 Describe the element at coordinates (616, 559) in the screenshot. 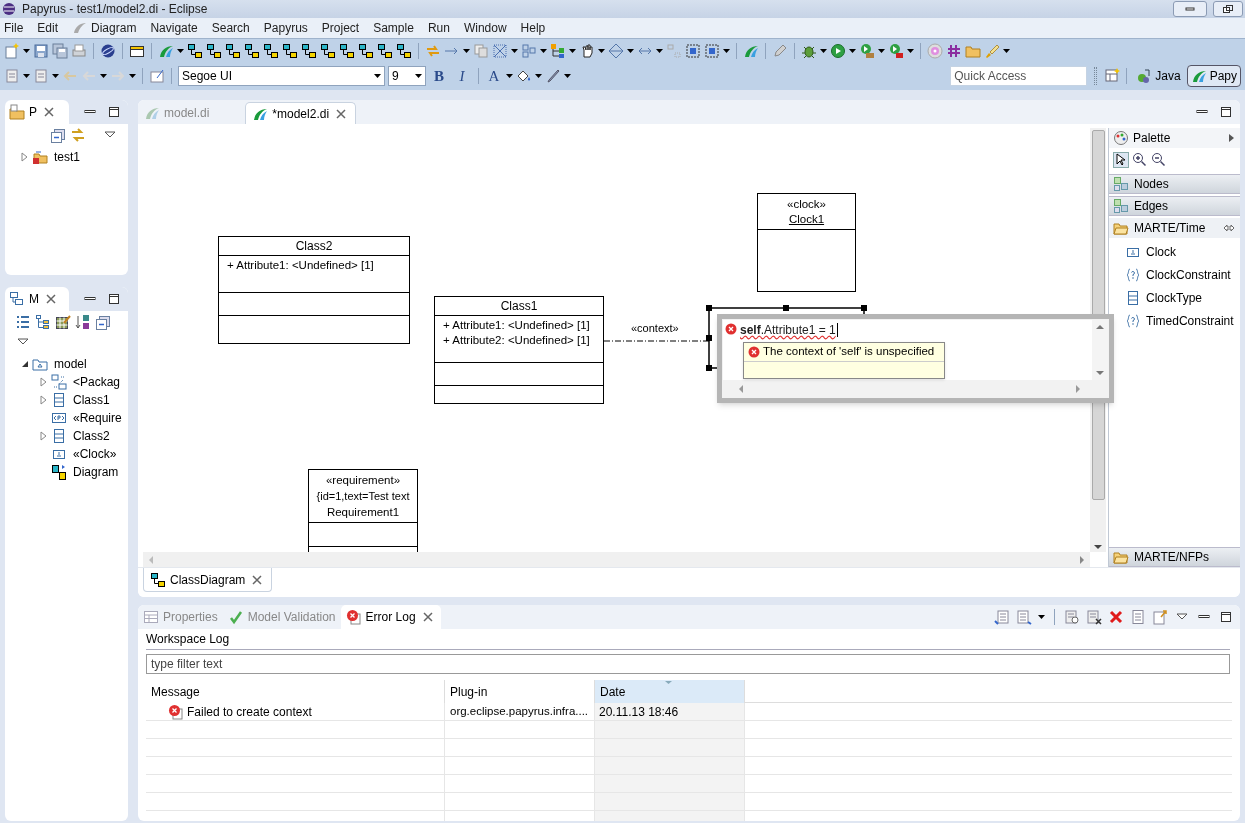

I see `horizontal-scrollbar` at that location.